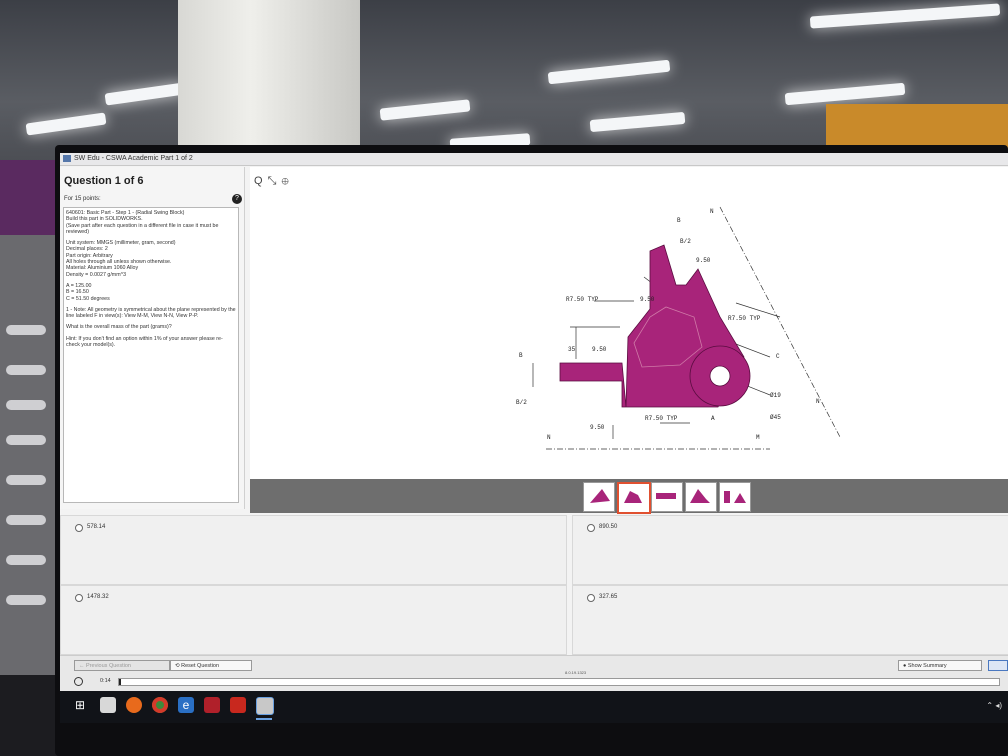 The width and height of the screenshot is (1008, 756). Describe the element at coordinates (534, 159) in the screenshot. I see `window-titlebar: SW Edu - CSWA Academic Part 1 of 2` at that location.